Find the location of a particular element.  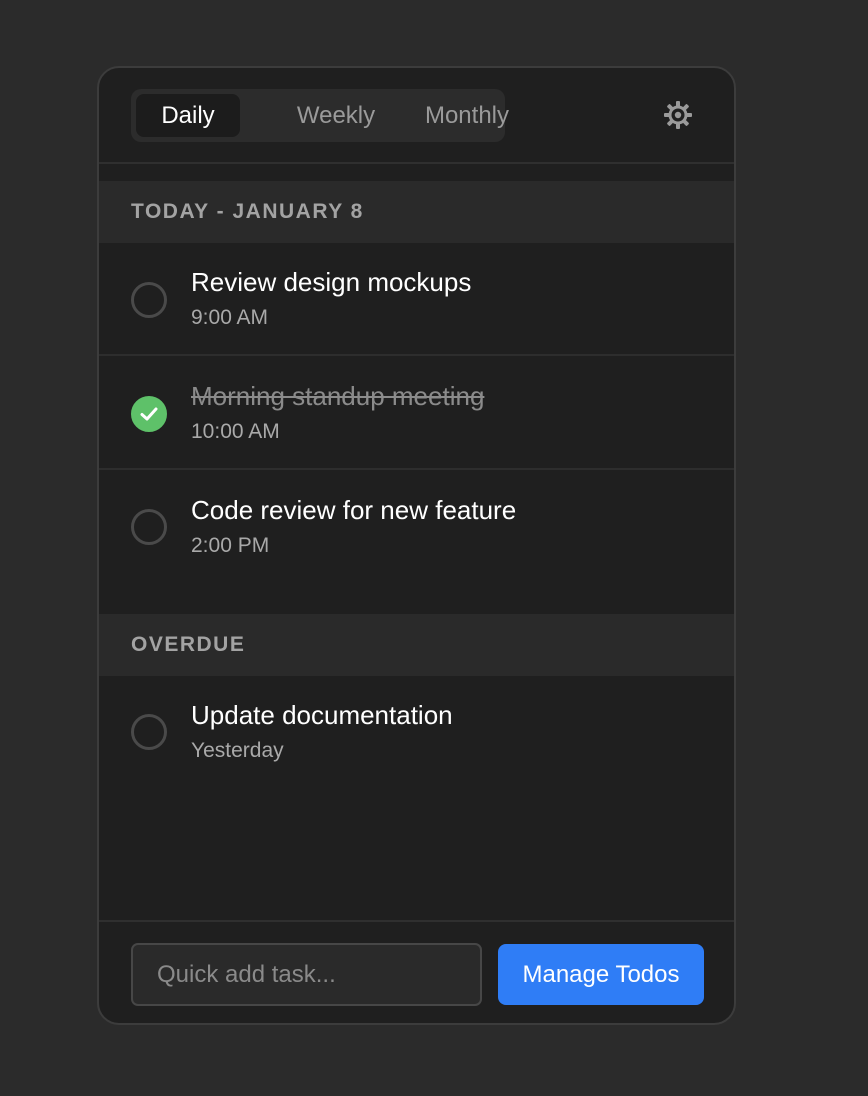

period-segmented-control: Daily Weekly Monthly is located at coordinates (320, 115).